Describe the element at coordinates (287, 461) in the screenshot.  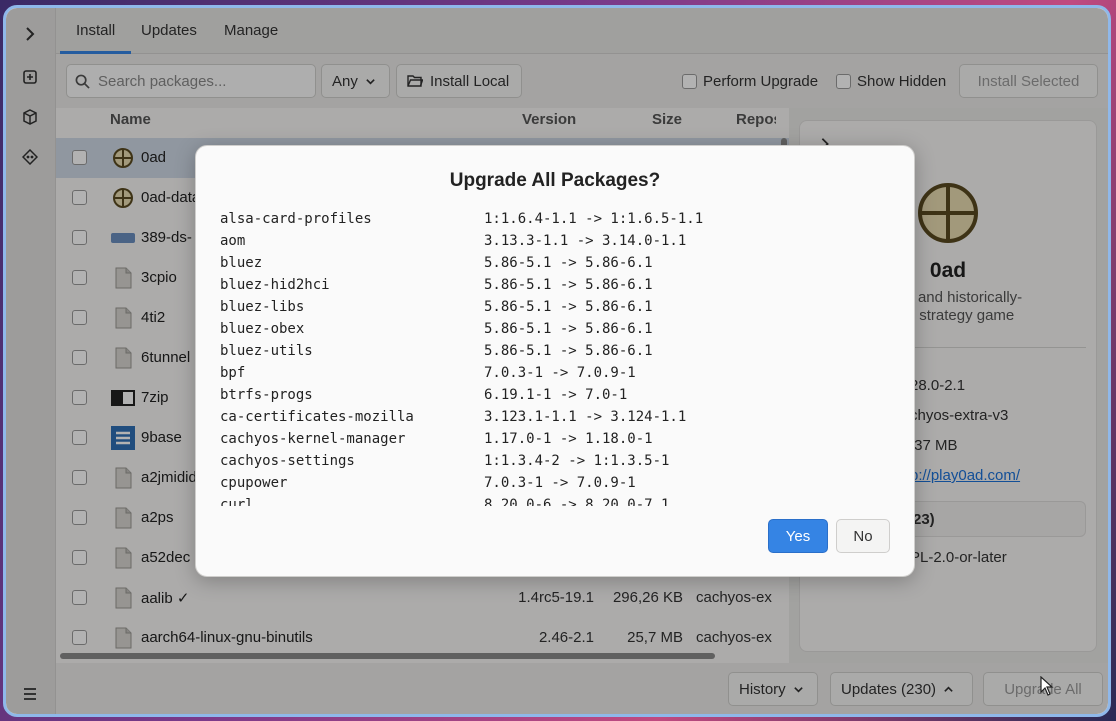
I see `upgrade-package-name: cachyos-settings` at that location.